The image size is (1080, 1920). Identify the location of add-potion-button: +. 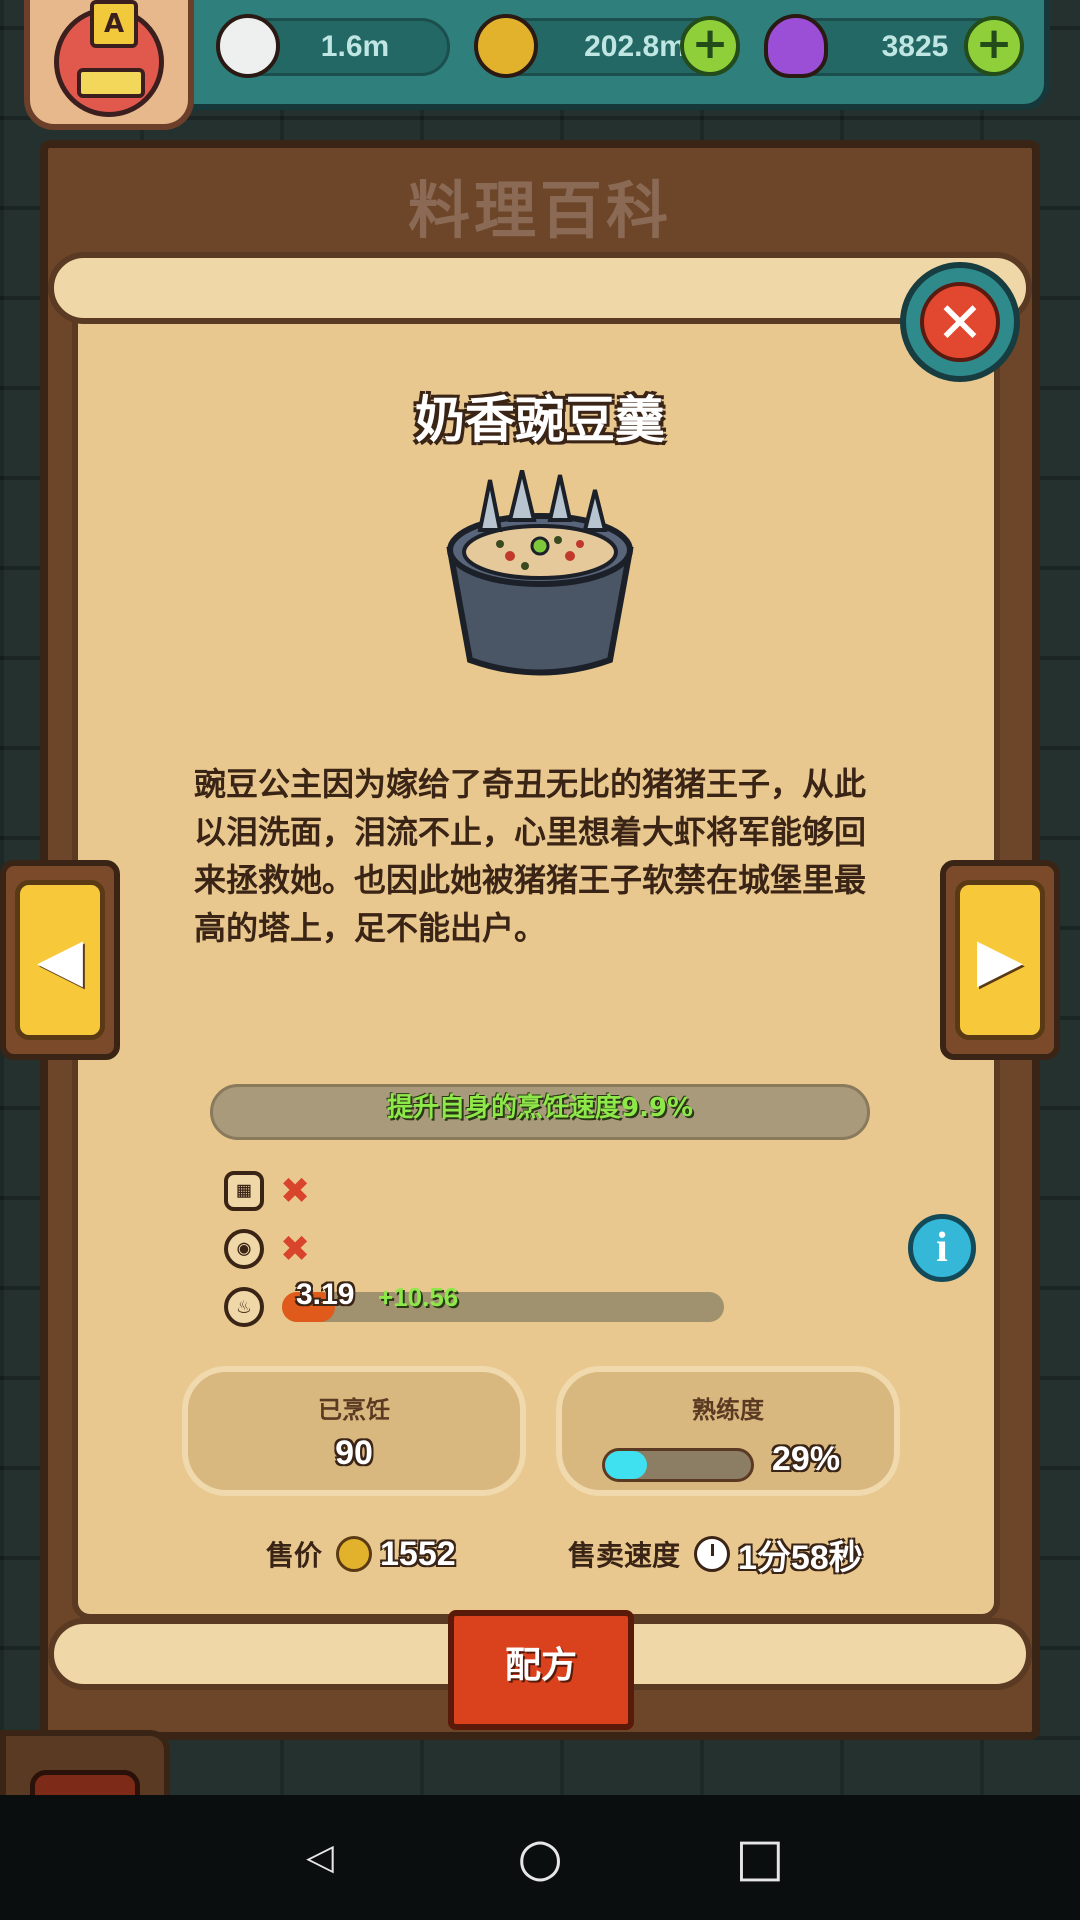
(994, 46).